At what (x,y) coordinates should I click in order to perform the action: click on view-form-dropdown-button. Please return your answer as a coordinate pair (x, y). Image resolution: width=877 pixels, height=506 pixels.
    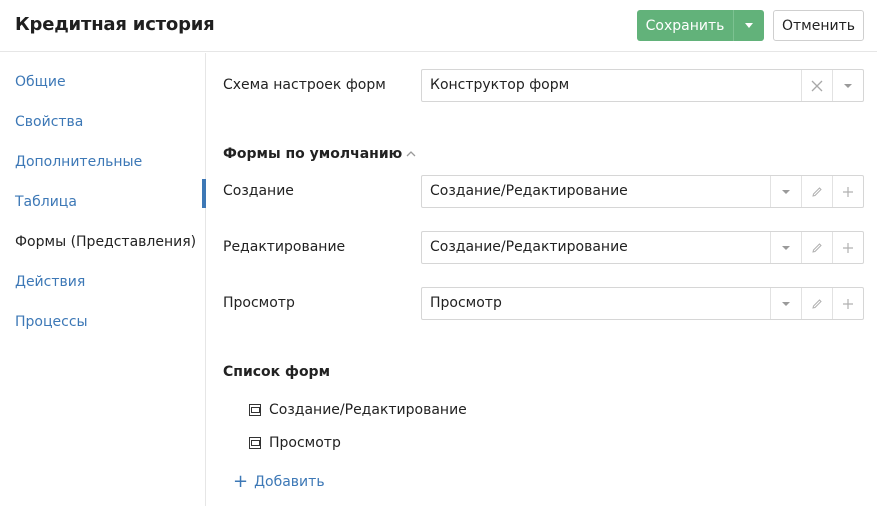
    Looking at the image, I should click on (785, 303).